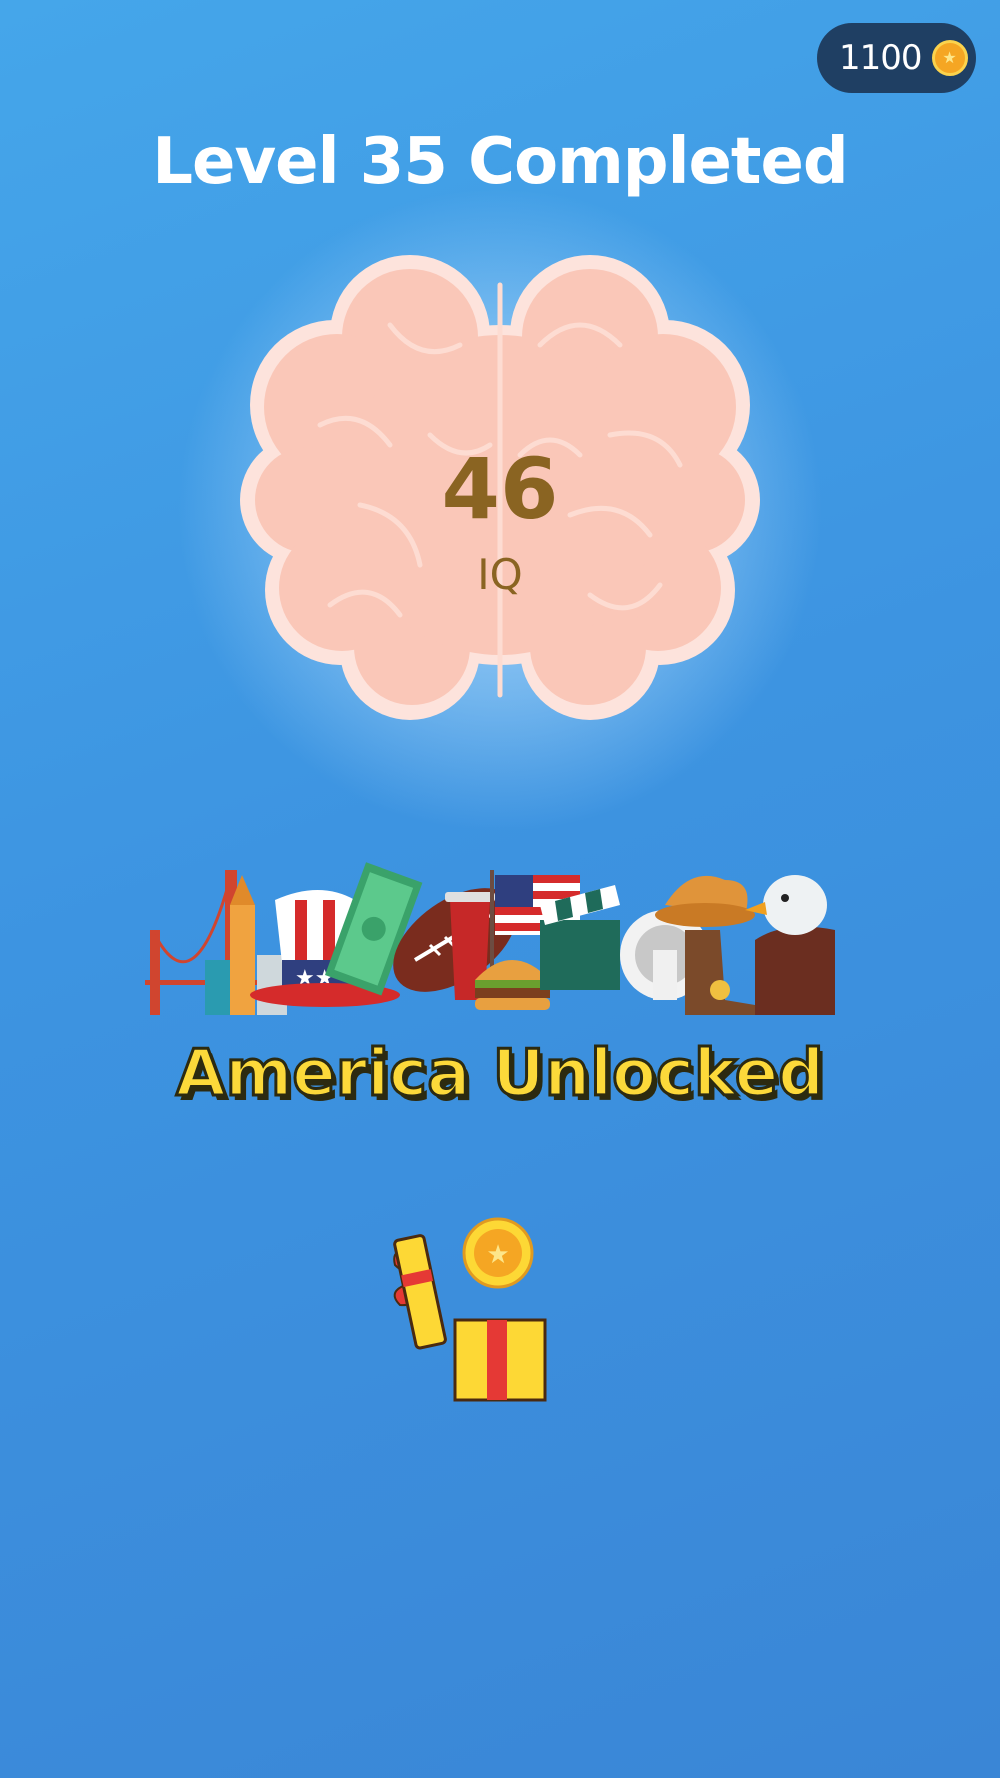 The height and width of the screenshot is (1778, 1000). I want to click on gift-box-icon: ★, so click(475, 1310).